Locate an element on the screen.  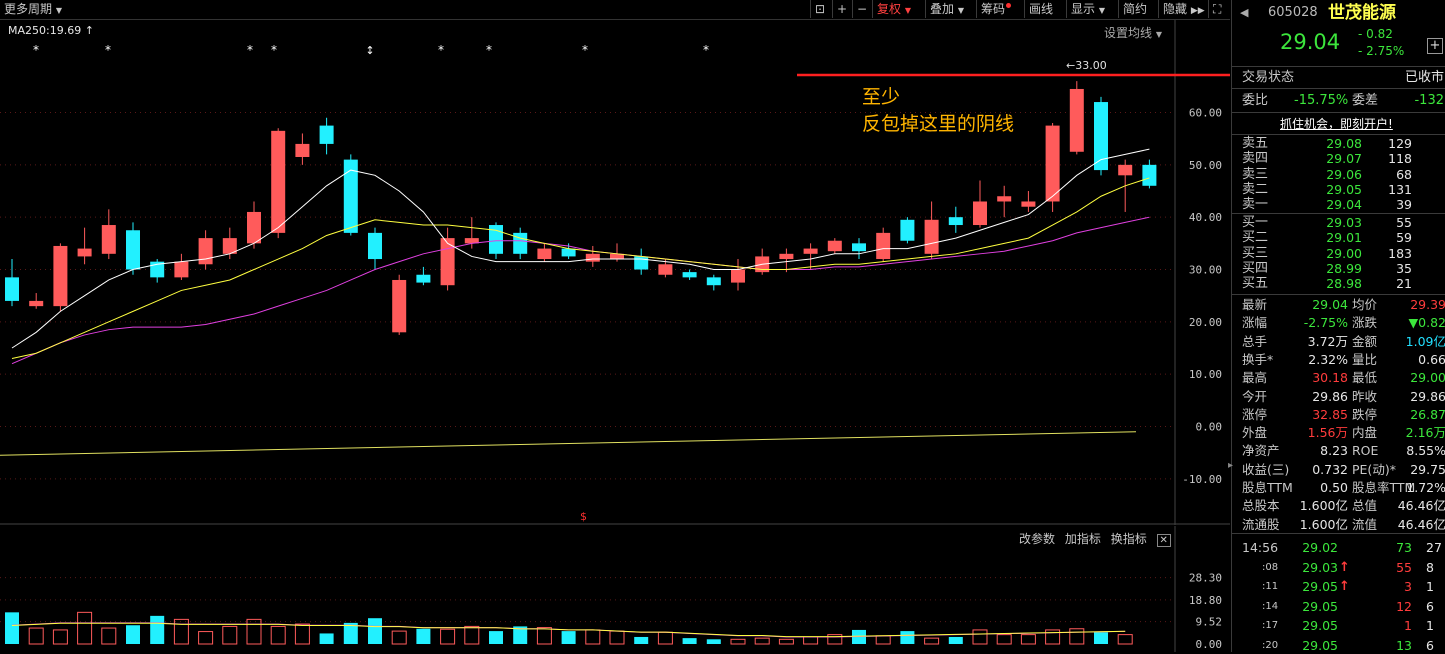
draw-label: 画线 is located at coordinates (1041, 9).